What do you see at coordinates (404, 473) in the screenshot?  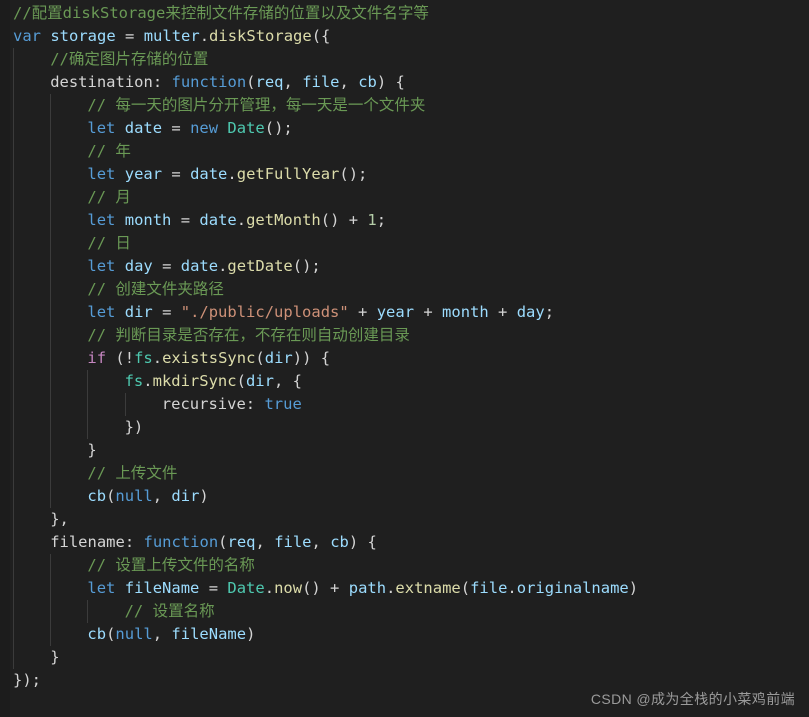 I see `code-line: // 上传文件` at bounding box center [404, 473].